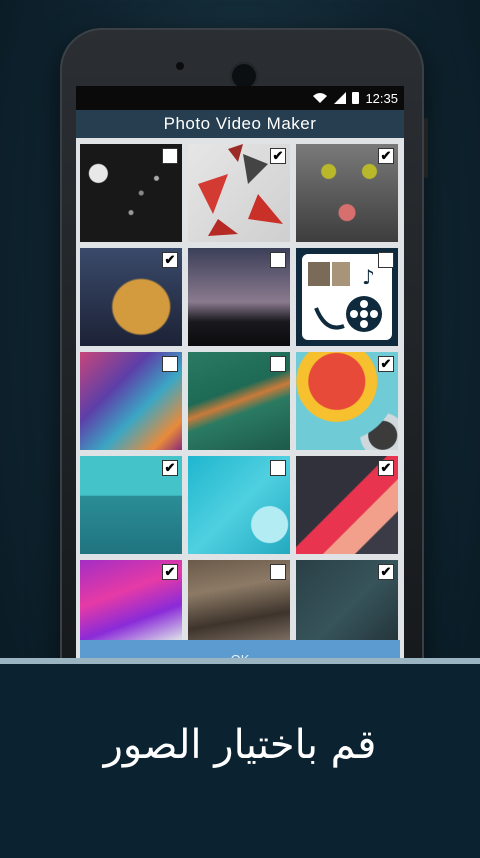 The width and height of the screenshot is (480, 858). I want to click on battery-icon, so click(356, 98).